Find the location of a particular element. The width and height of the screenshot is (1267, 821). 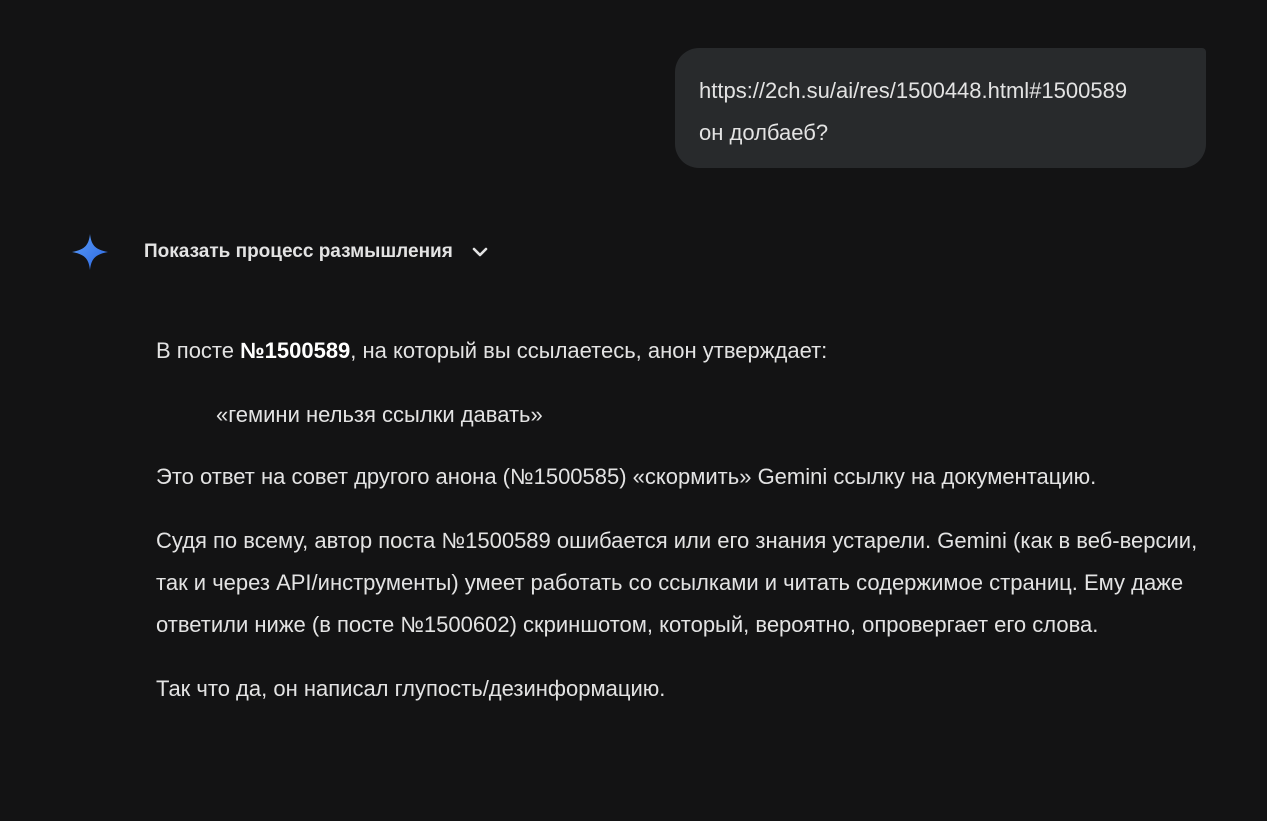

user-message-question: он долбаеб? is located at coordinates (764, 132).